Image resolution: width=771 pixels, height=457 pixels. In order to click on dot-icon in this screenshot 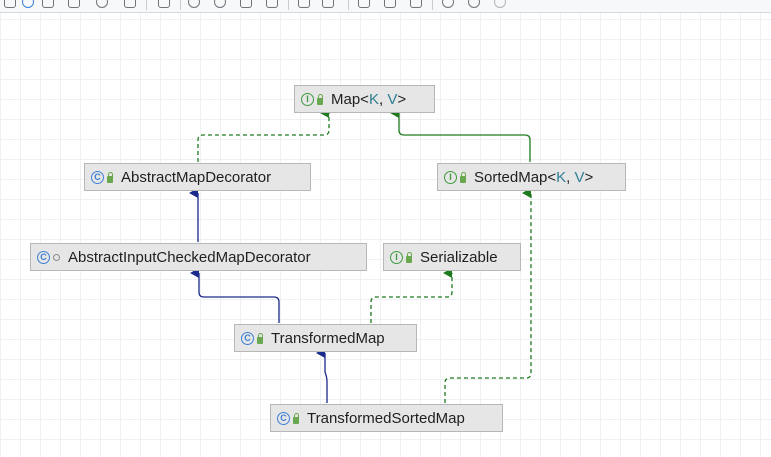, I will do `click(56, 257)`.